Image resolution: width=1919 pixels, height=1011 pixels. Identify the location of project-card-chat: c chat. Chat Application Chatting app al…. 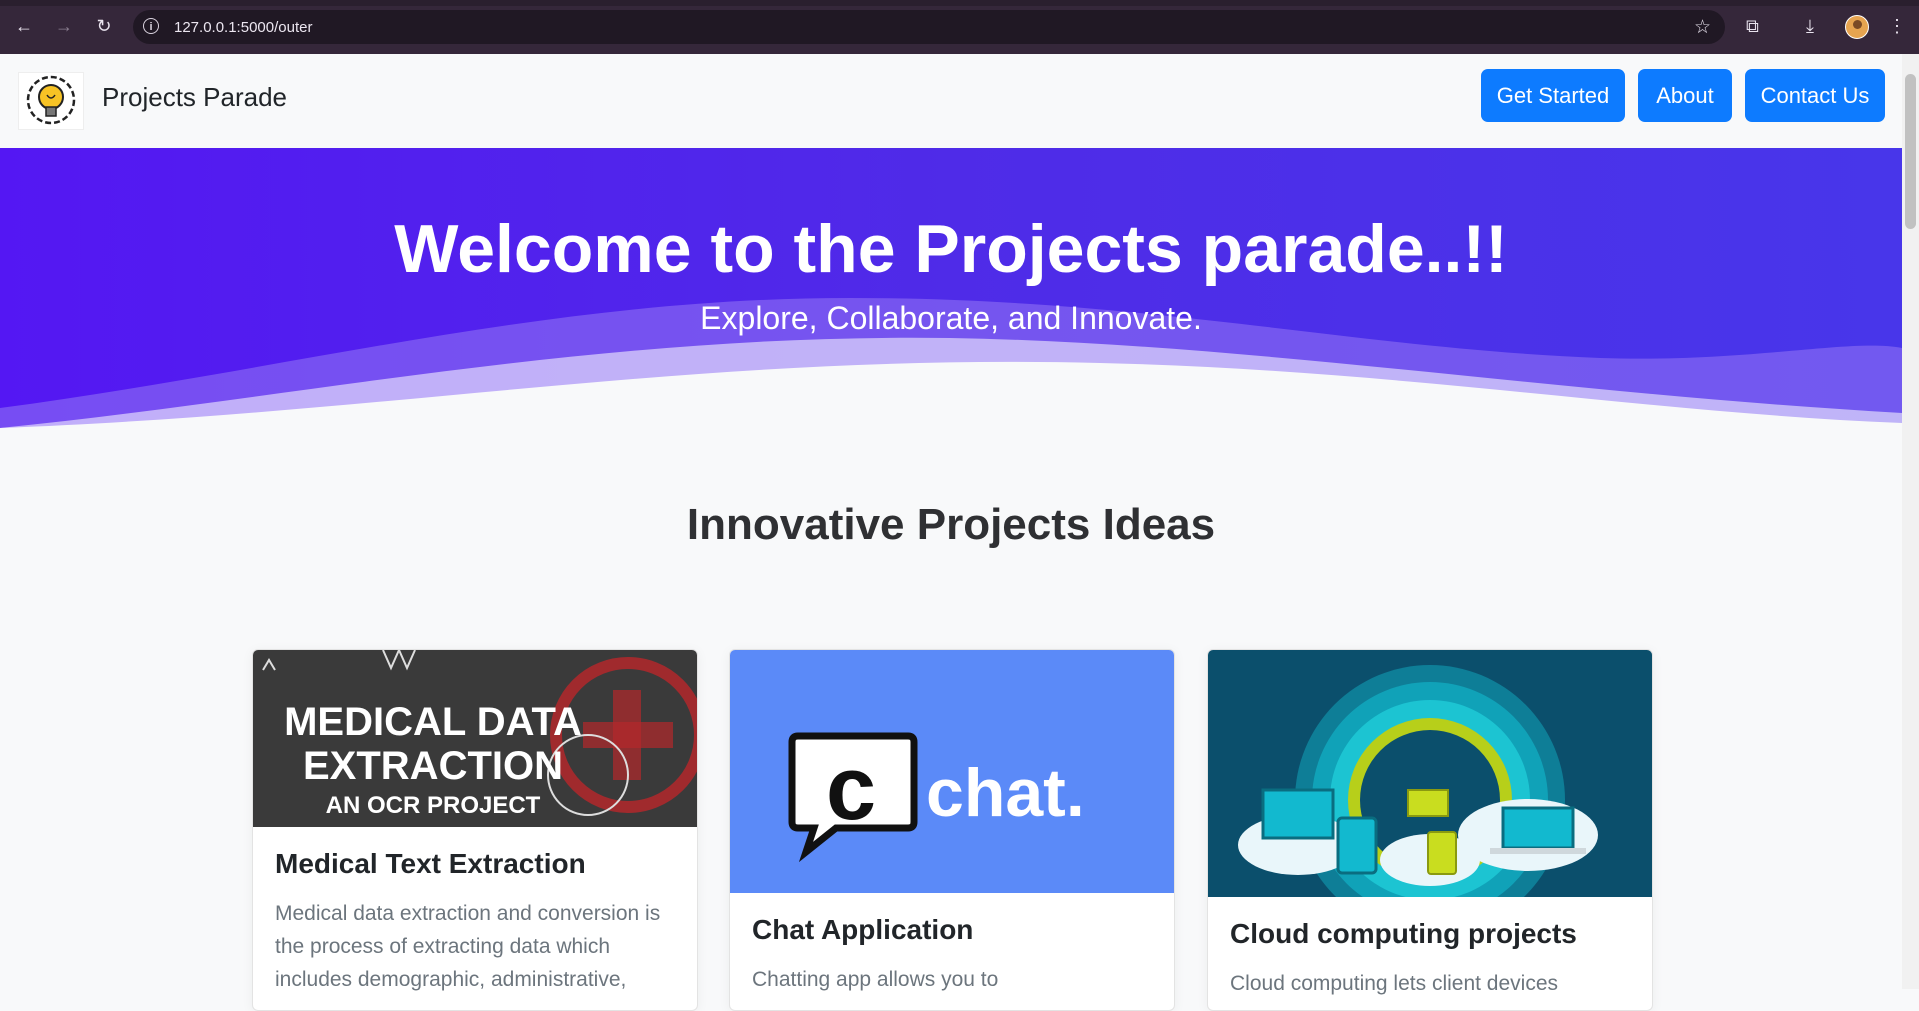
(952, 830).